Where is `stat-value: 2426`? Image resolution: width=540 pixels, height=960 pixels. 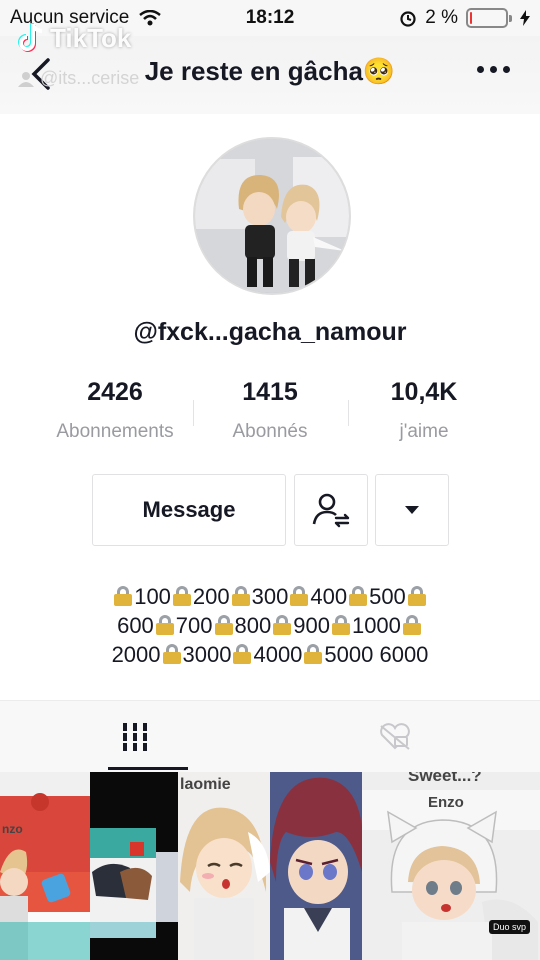
stat-value: 2426 is located at coordinates (115, 392).